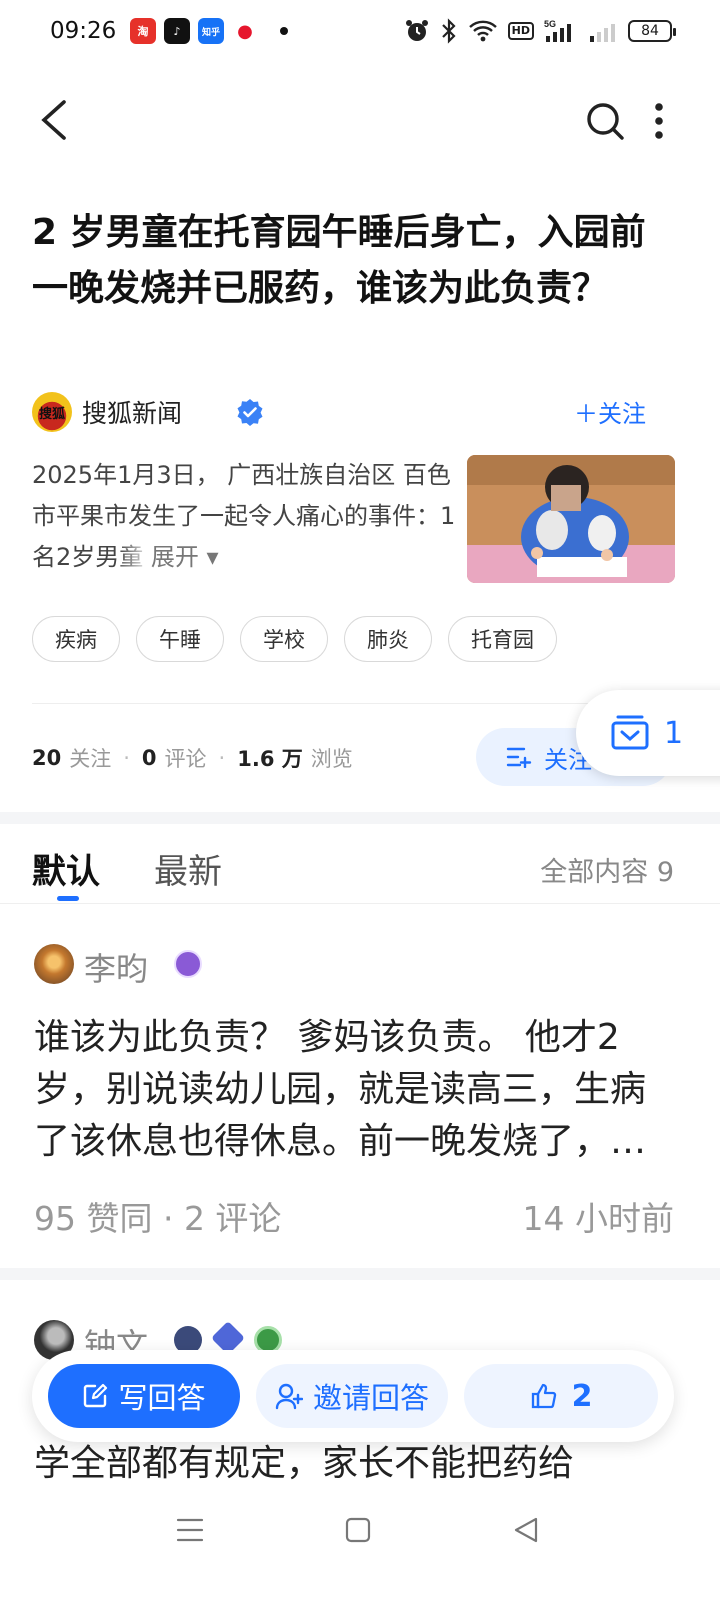  I want to click on write-answer-label: 写回答, so click(162, 1398).